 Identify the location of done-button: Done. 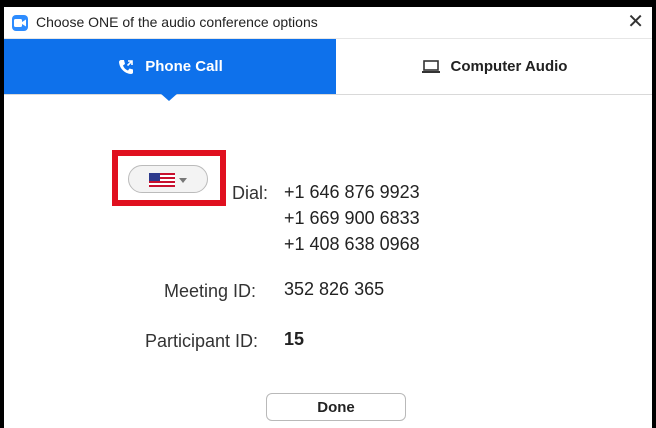
(336, 407).